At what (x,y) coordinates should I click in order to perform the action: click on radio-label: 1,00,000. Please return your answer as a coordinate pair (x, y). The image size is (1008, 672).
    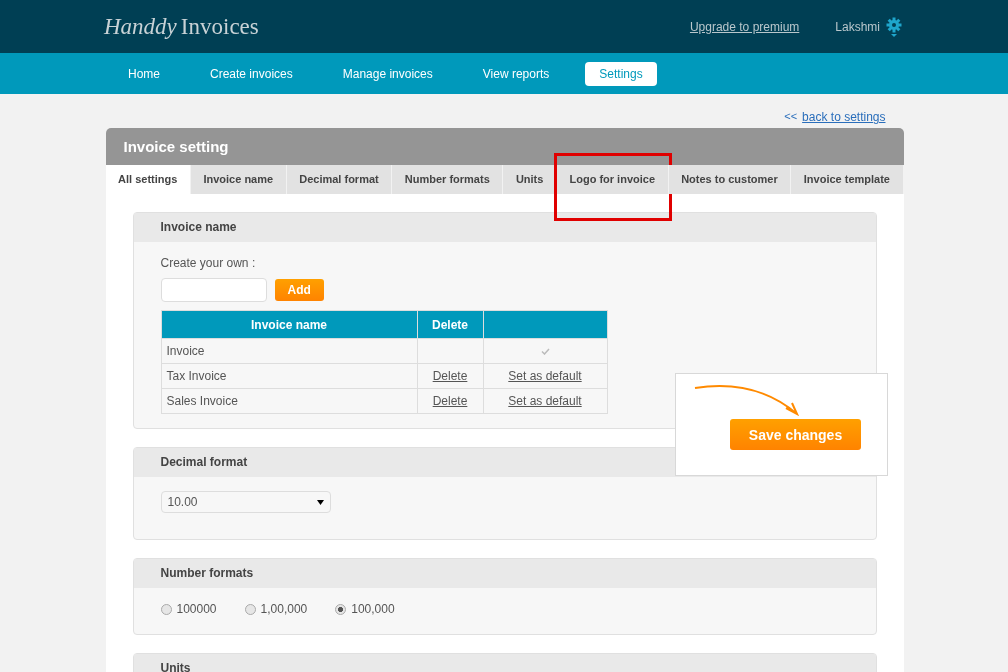
    Looking at the image, I should click on (284, 609).